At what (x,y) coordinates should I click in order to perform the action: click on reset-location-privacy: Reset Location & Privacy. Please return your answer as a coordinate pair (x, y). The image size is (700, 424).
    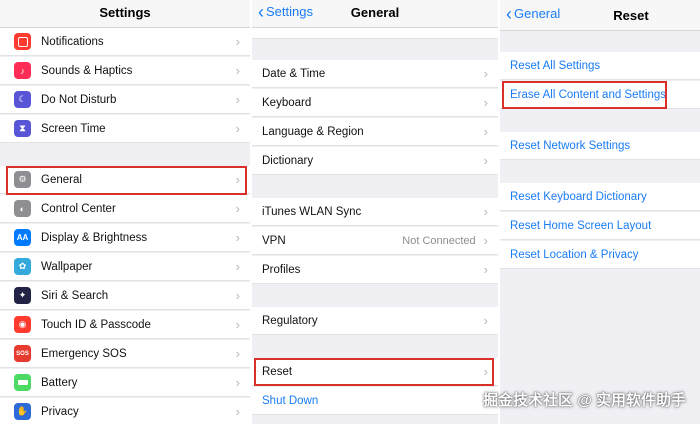
    Looking at the image, I should click on (600, 255).